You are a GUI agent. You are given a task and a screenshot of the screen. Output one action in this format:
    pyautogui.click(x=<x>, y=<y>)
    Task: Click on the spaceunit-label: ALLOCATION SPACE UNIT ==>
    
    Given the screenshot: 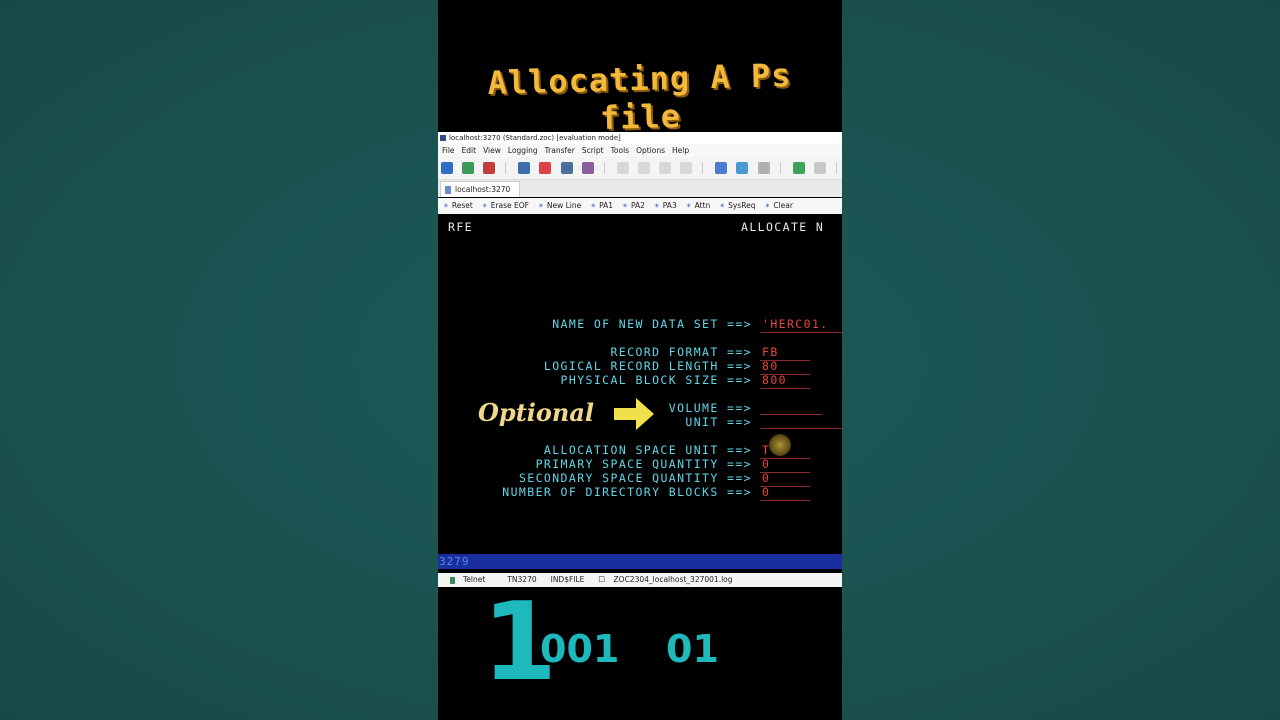 What is the action you would take?
    pyautogui.click(x=647, y=450)
    